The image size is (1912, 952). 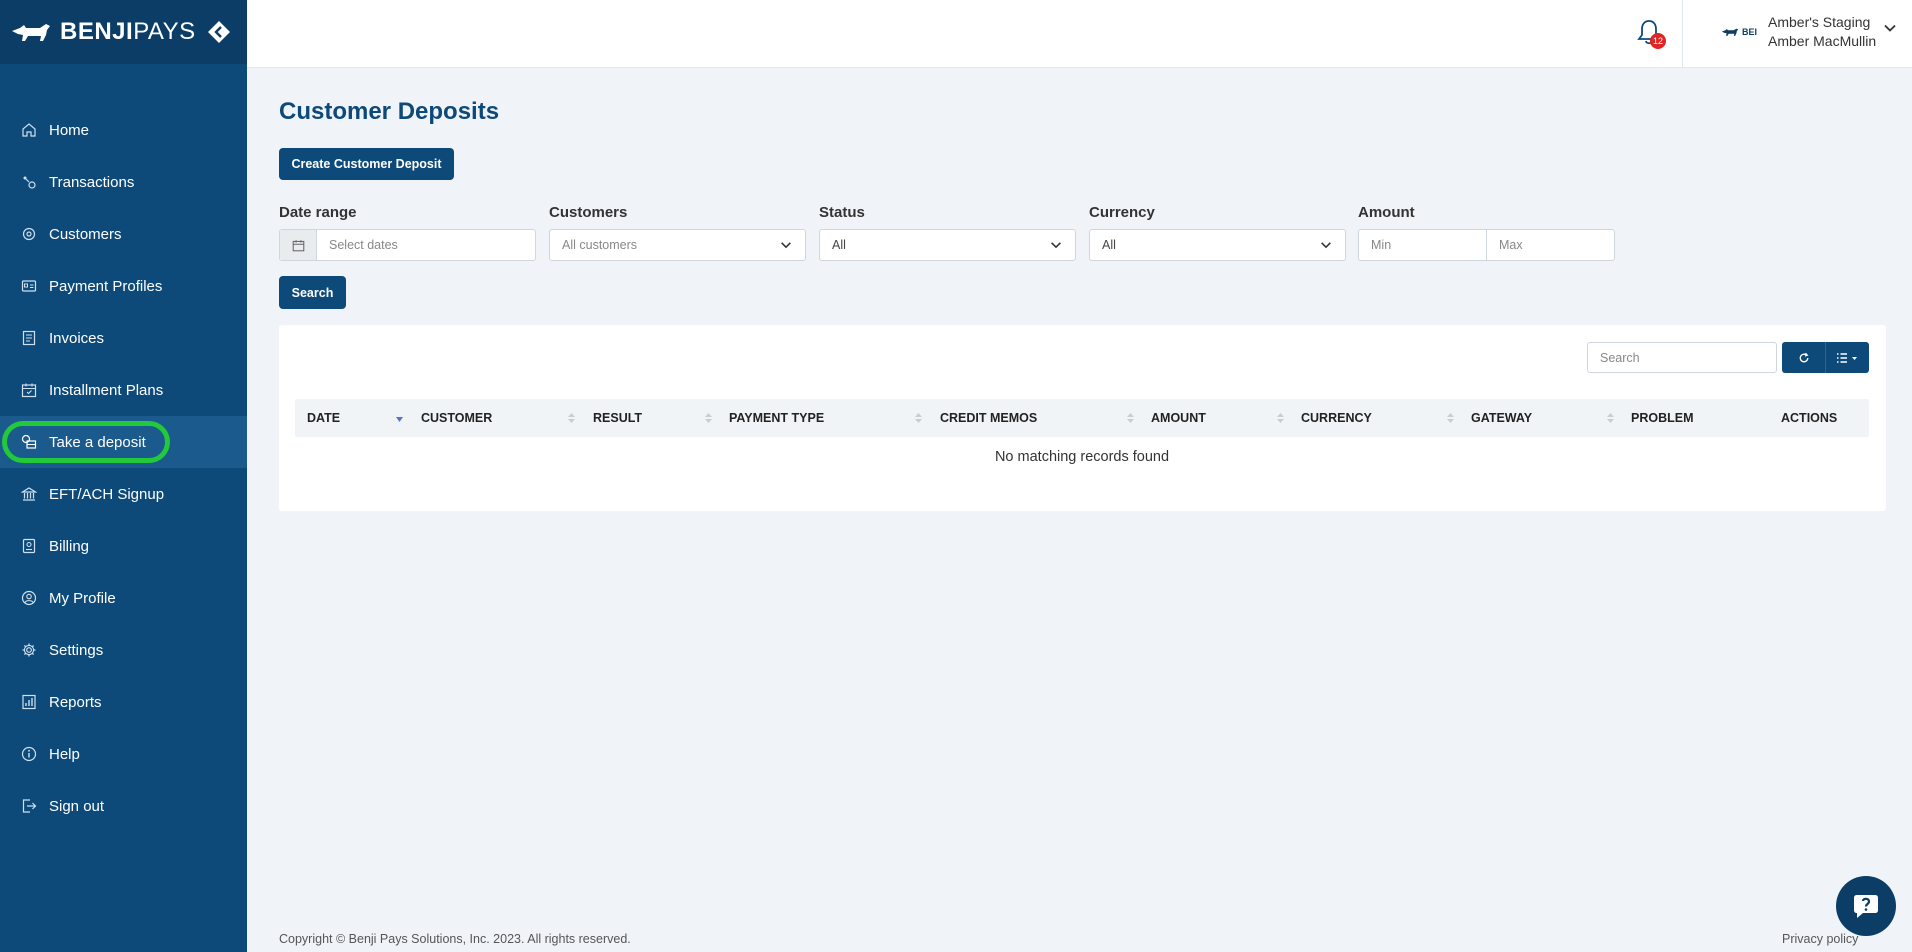 I want to click on sidebar-item-payment-profiles: Payment Profiles, so click(x=123, y=286).